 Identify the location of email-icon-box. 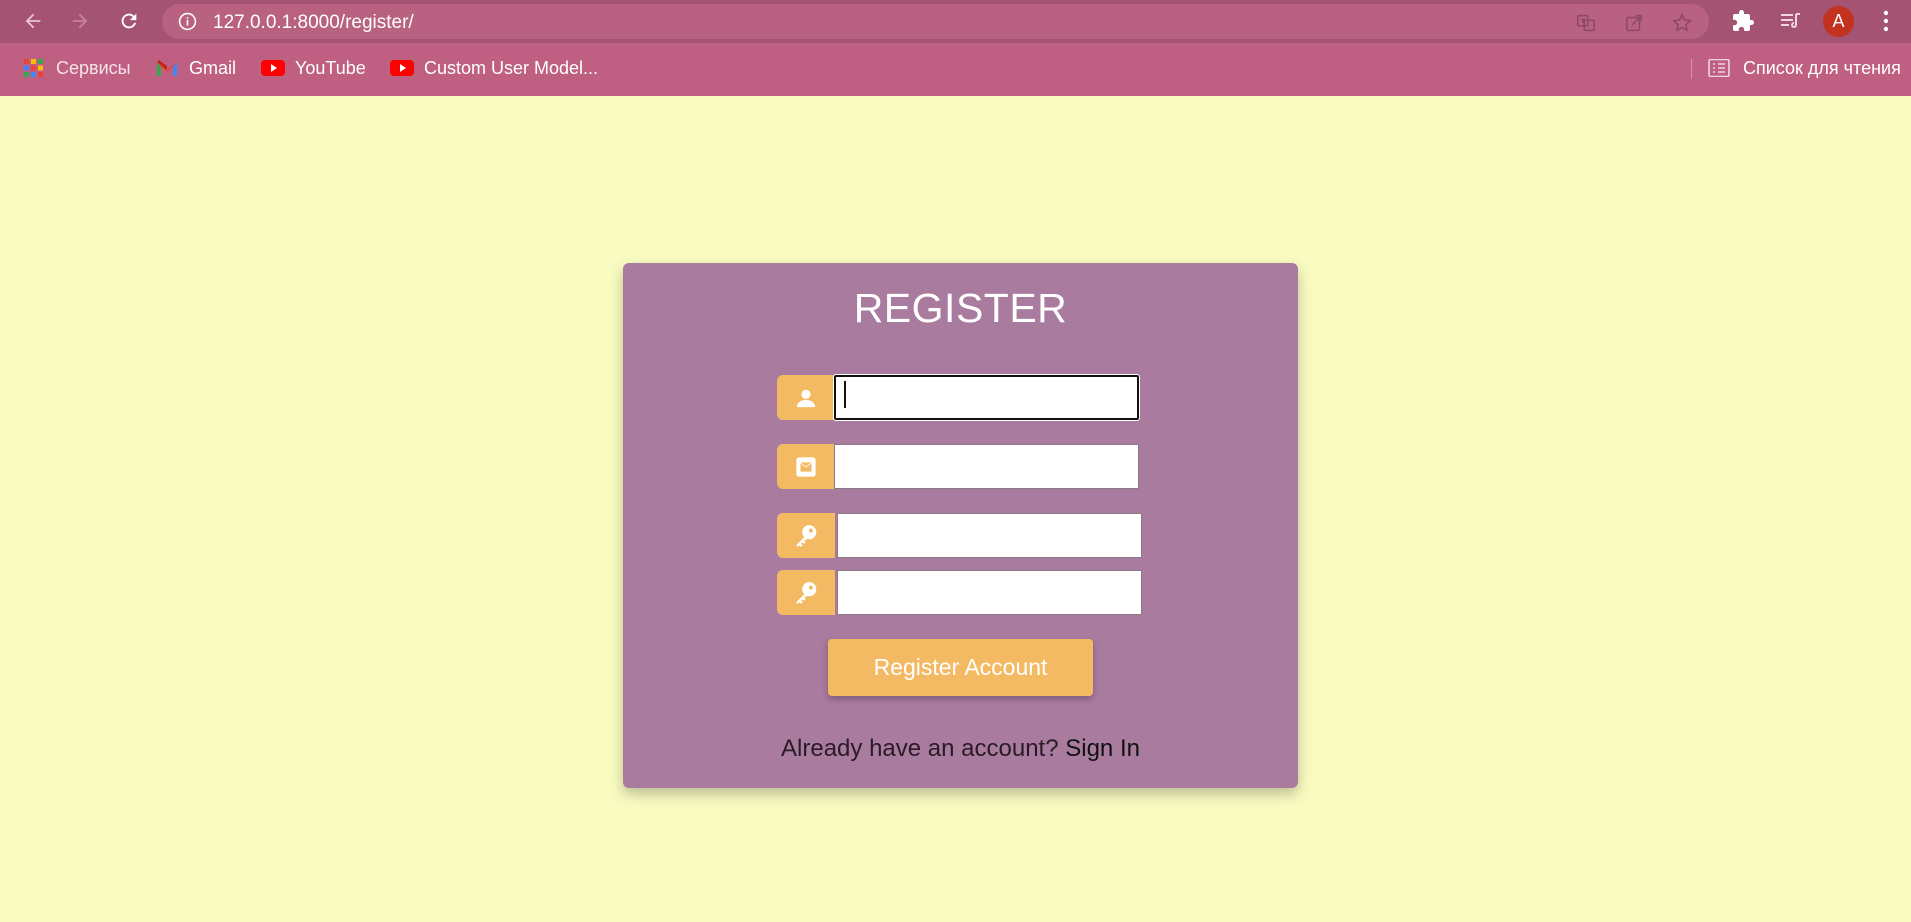
(806, 466).